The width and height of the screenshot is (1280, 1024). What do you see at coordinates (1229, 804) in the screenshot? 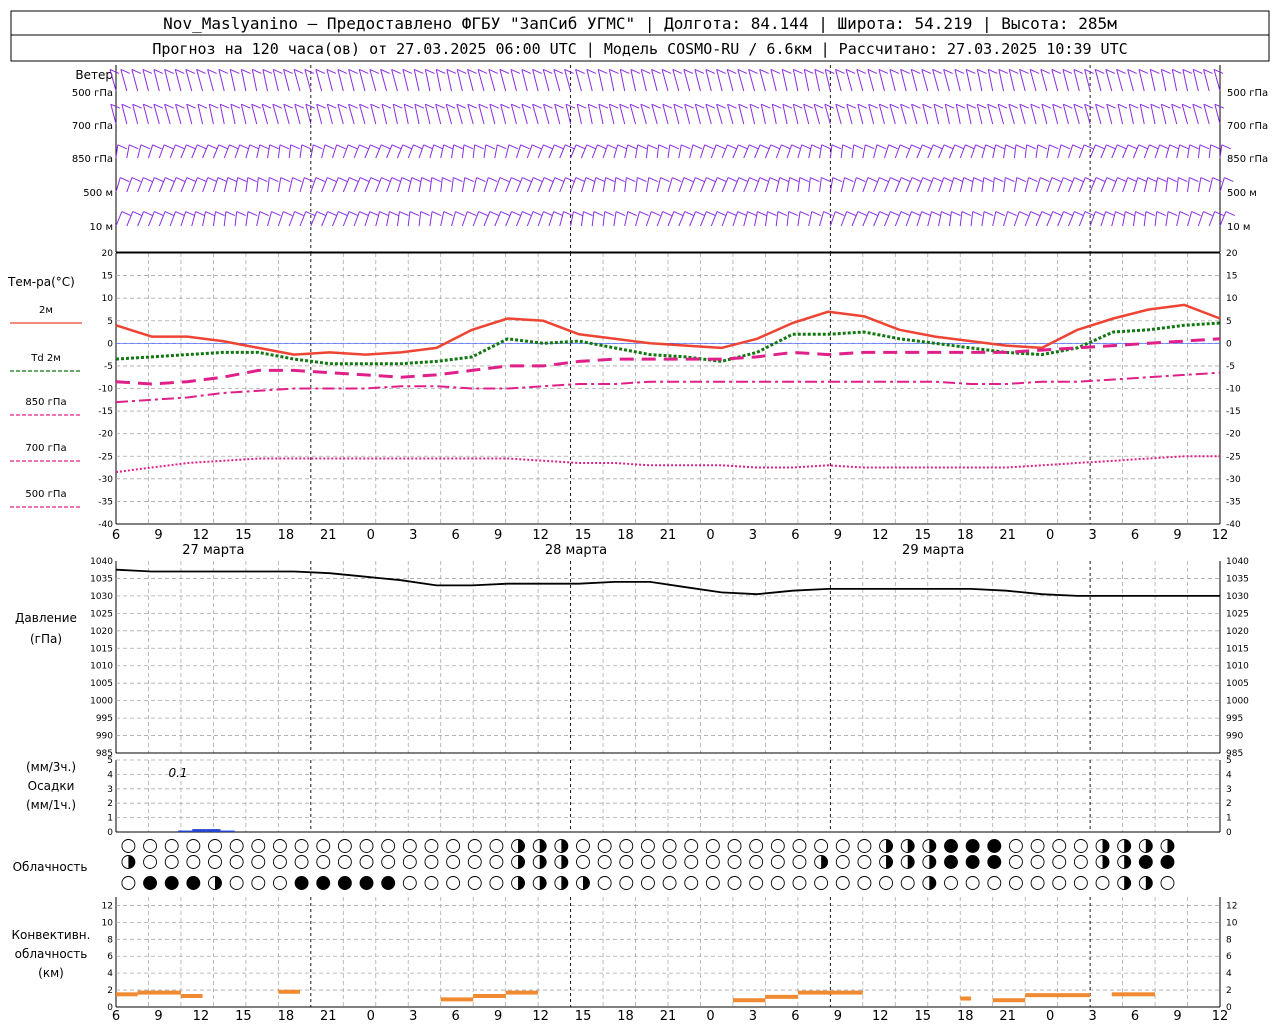
I see `precip-ytick-right: 2` at bounding box center [1229, 804].